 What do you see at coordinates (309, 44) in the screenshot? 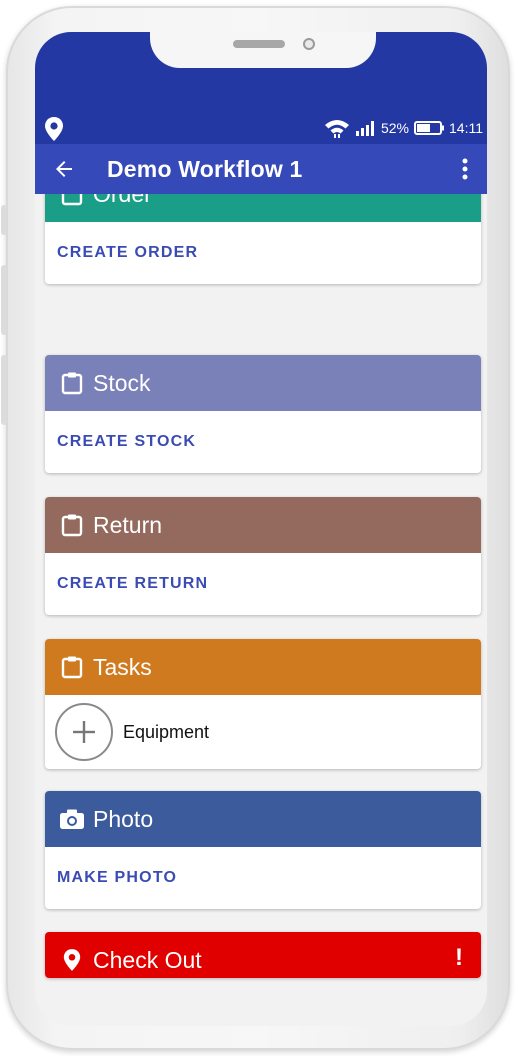
I see `front-camera` at bounding box center [309, 44].